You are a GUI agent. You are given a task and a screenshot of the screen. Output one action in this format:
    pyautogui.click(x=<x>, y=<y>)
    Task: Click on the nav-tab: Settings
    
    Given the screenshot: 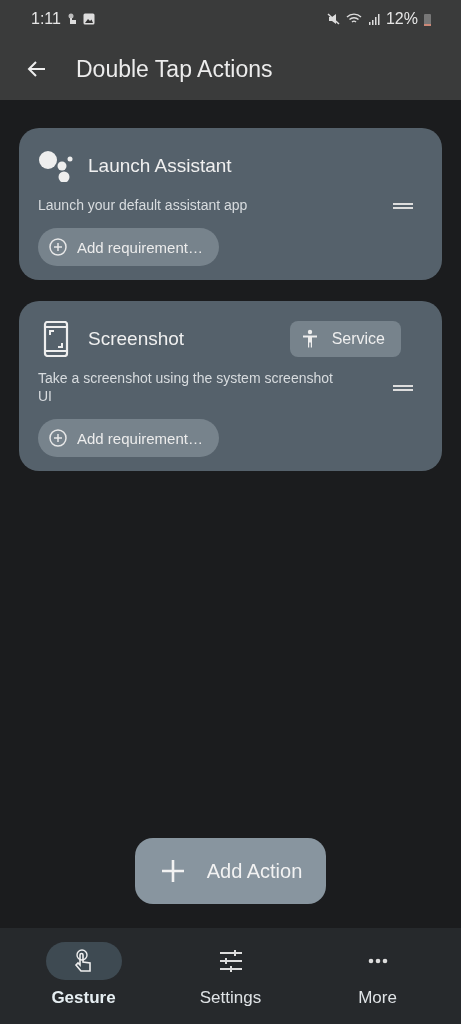 What is the action you would take?
    pyautogui.click(x=230, y=976)
    